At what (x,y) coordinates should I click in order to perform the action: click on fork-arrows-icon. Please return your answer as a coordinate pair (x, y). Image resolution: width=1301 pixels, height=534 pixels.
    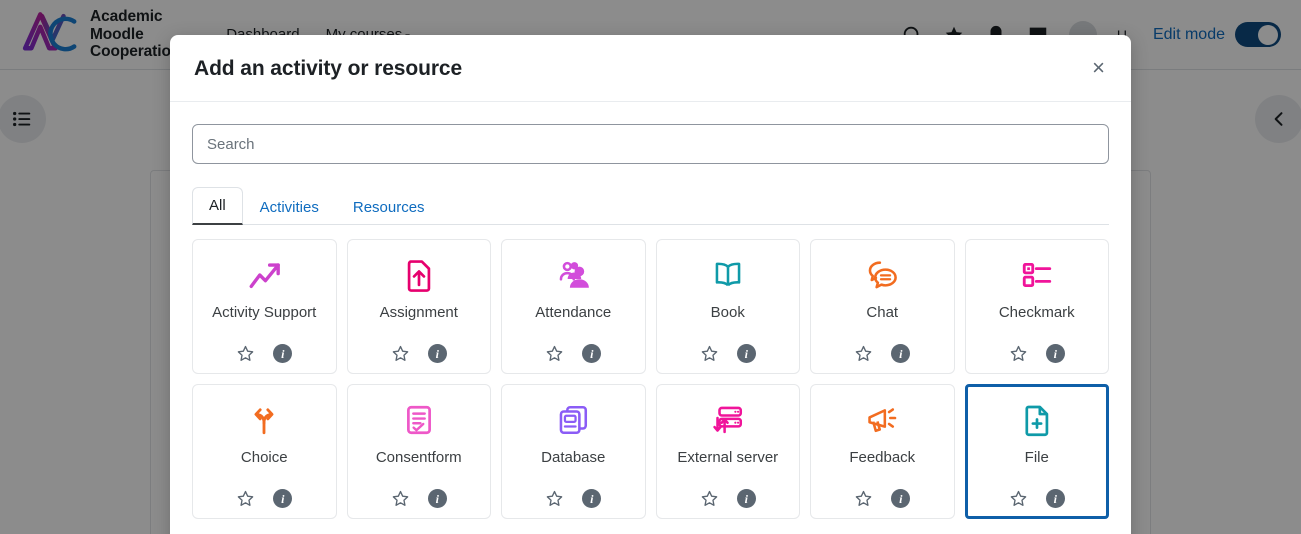
    Looking at the image, I should click on (264, 420).